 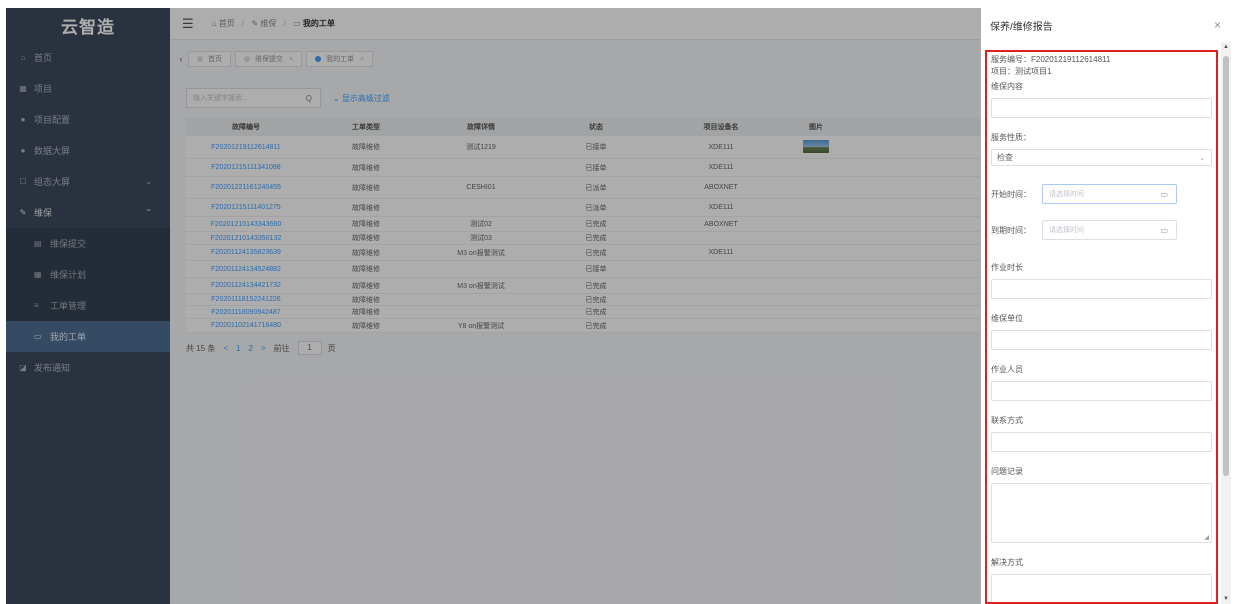 What do you see at coordinates (1007, 86) in the screenshot?
I see `content-label: 维保内容` at bounding box center [1007, 86].